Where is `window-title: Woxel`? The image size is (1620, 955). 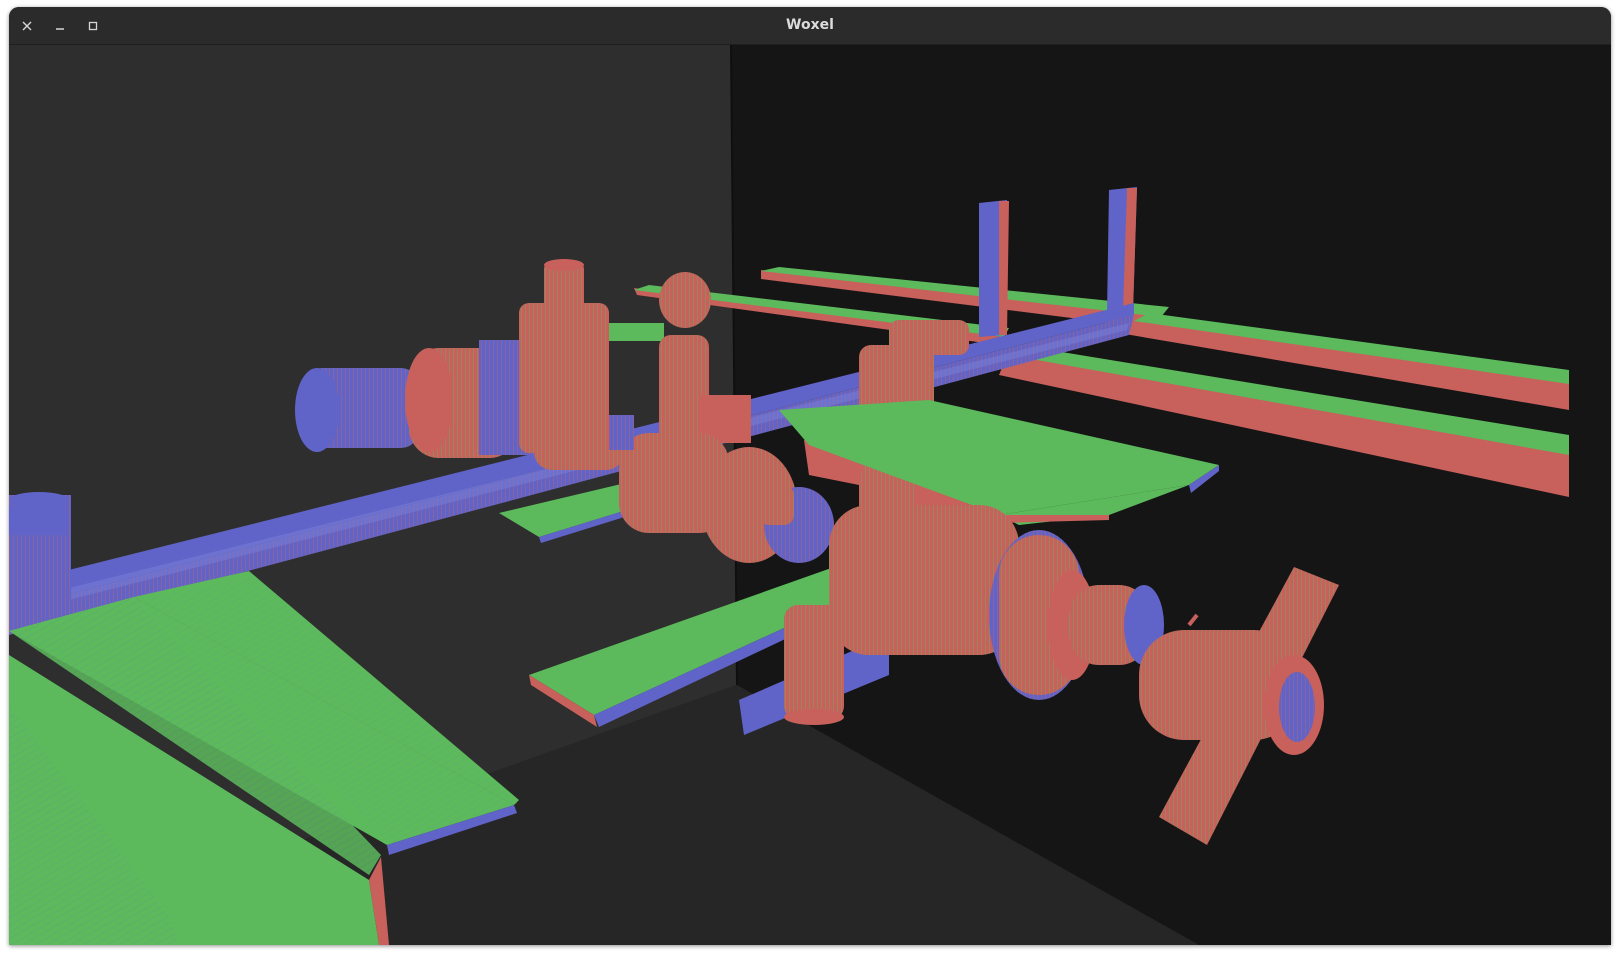
window-title: Woxel is located at coordinates (810, 25).